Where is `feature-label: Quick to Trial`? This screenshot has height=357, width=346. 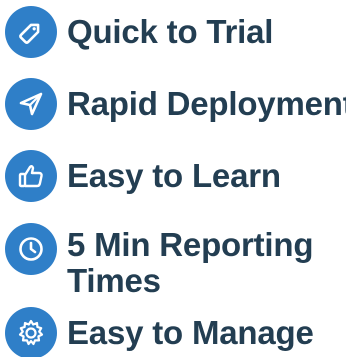
feature-label: Quick to Trial is located at coordinates (170, 31).